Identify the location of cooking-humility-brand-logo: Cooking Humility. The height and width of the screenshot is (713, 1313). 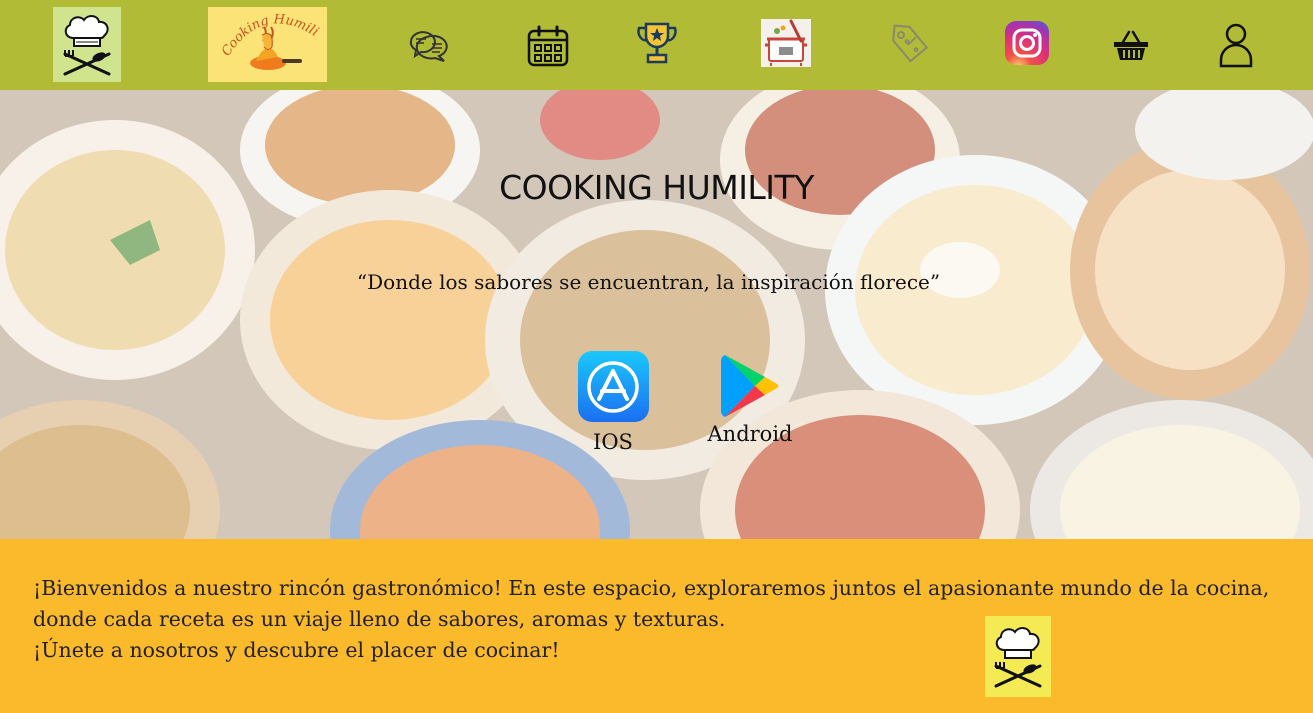
(264, 38).